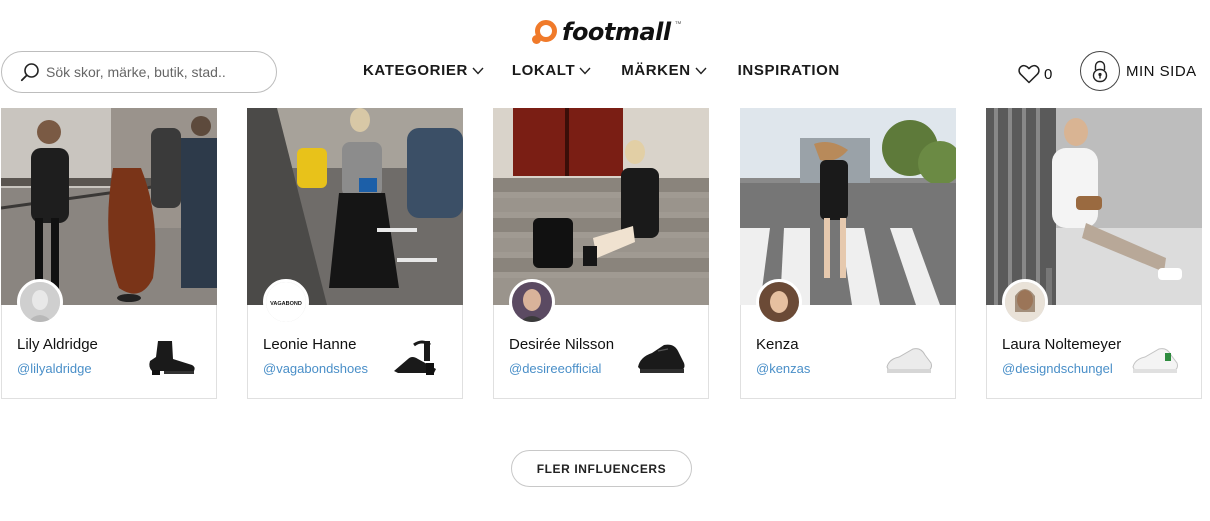 This screenshot has height=521, width=1210. I want to click on influencer-name: Laura Noltemeyer, so click(1062, 344).